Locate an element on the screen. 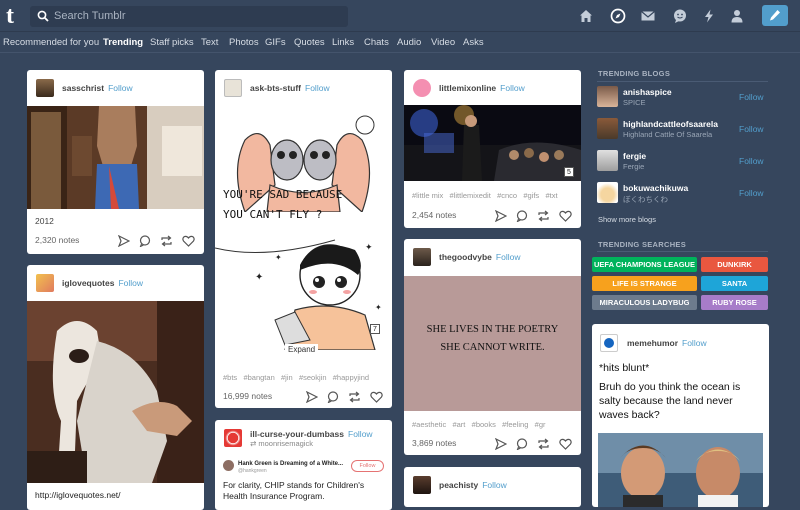 The height and width of the screenshot is (510, 800). trending-search-tag: DUNKIRK is located at coordinates (734, 264).